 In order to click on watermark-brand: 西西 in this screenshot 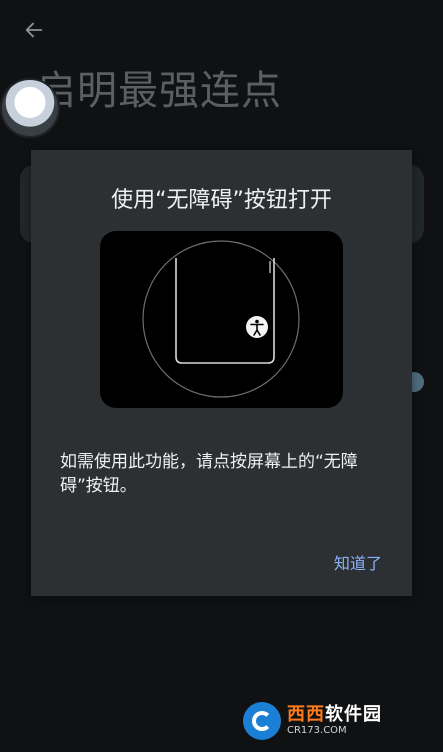, I will do `click(306, 714)`.